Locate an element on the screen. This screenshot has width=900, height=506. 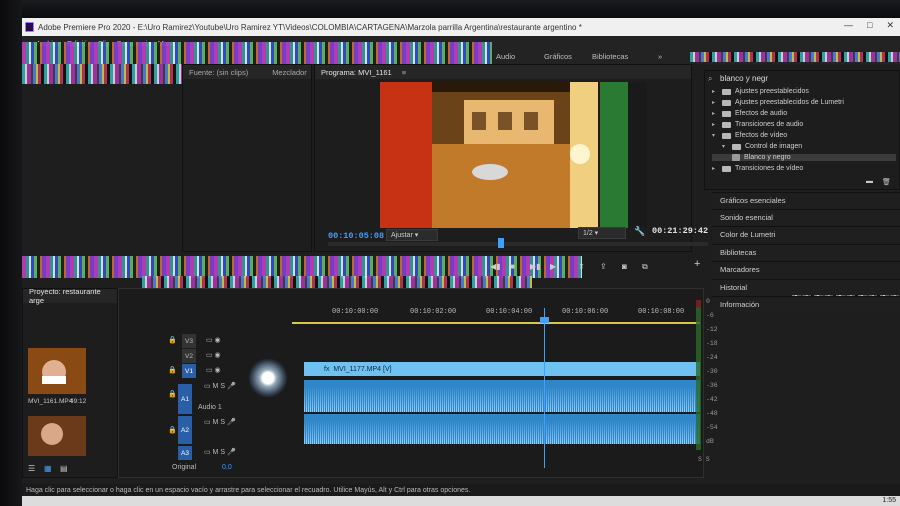
minimize-button: — is located at coordinates (848, 25).